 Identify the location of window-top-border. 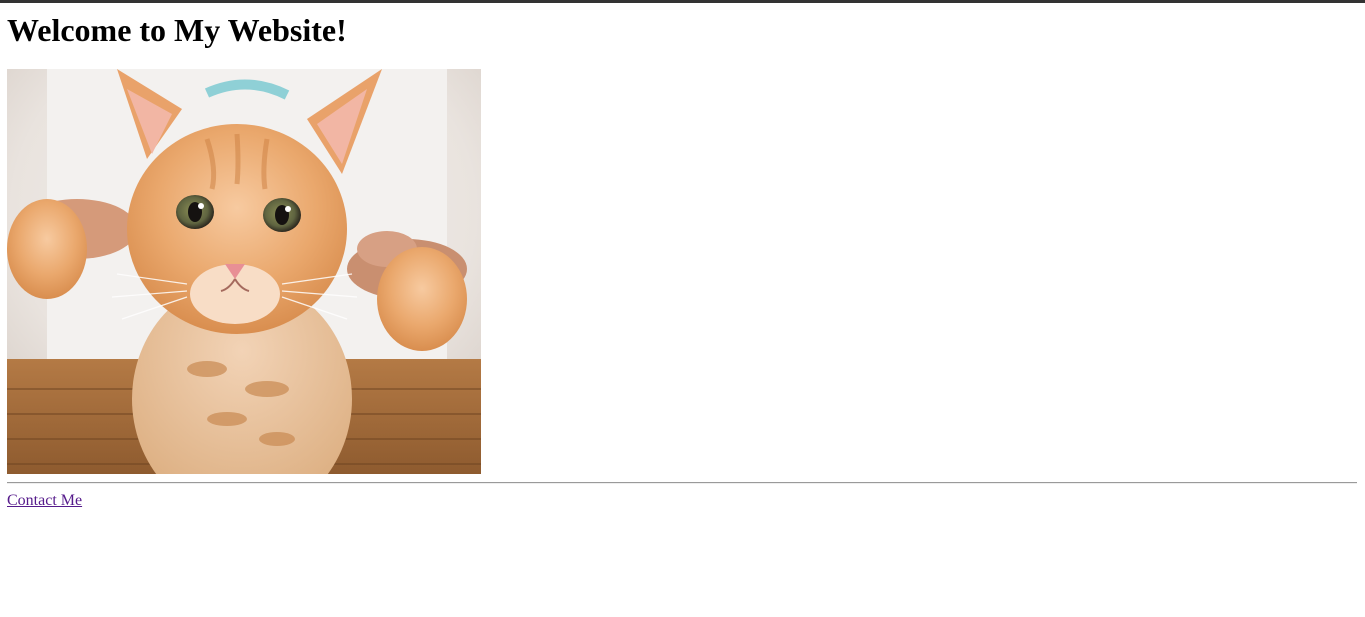
(682, 1).